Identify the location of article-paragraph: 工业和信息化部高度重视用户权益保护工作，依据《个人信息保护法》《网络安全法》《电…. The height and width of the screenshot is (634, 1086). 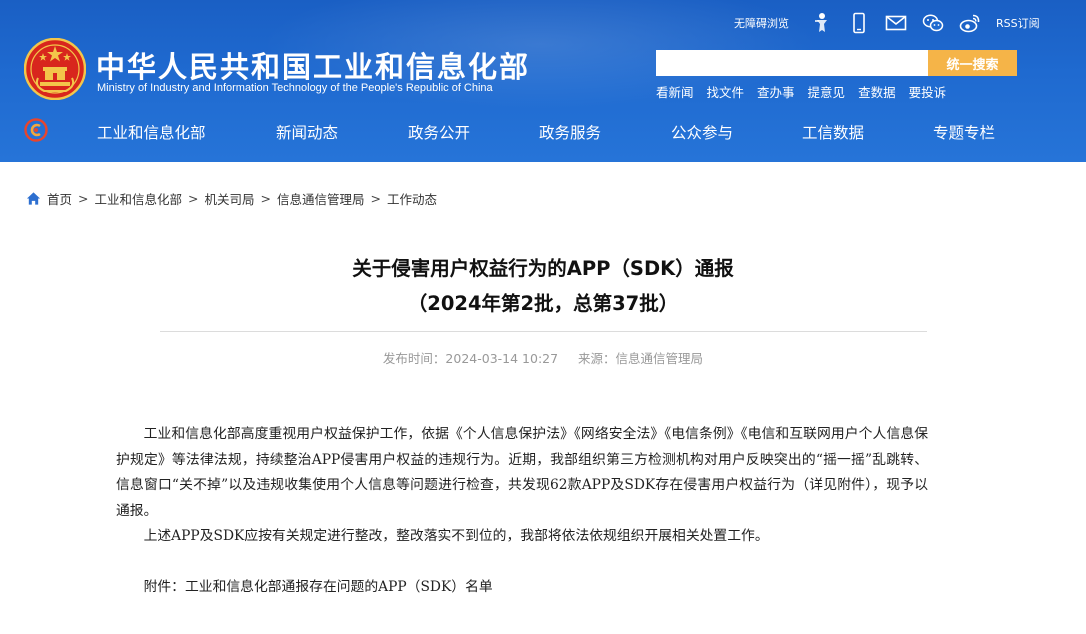
(522, 473).